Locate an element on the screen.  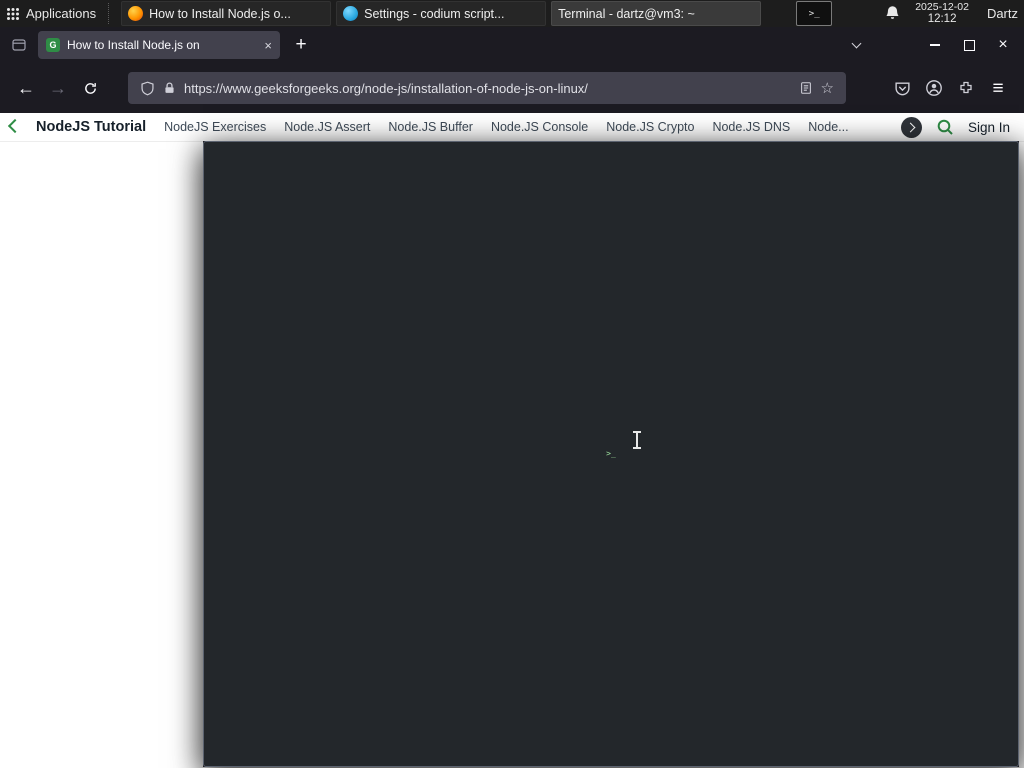
new-tab-button: + is located at coordinates (301, 45).